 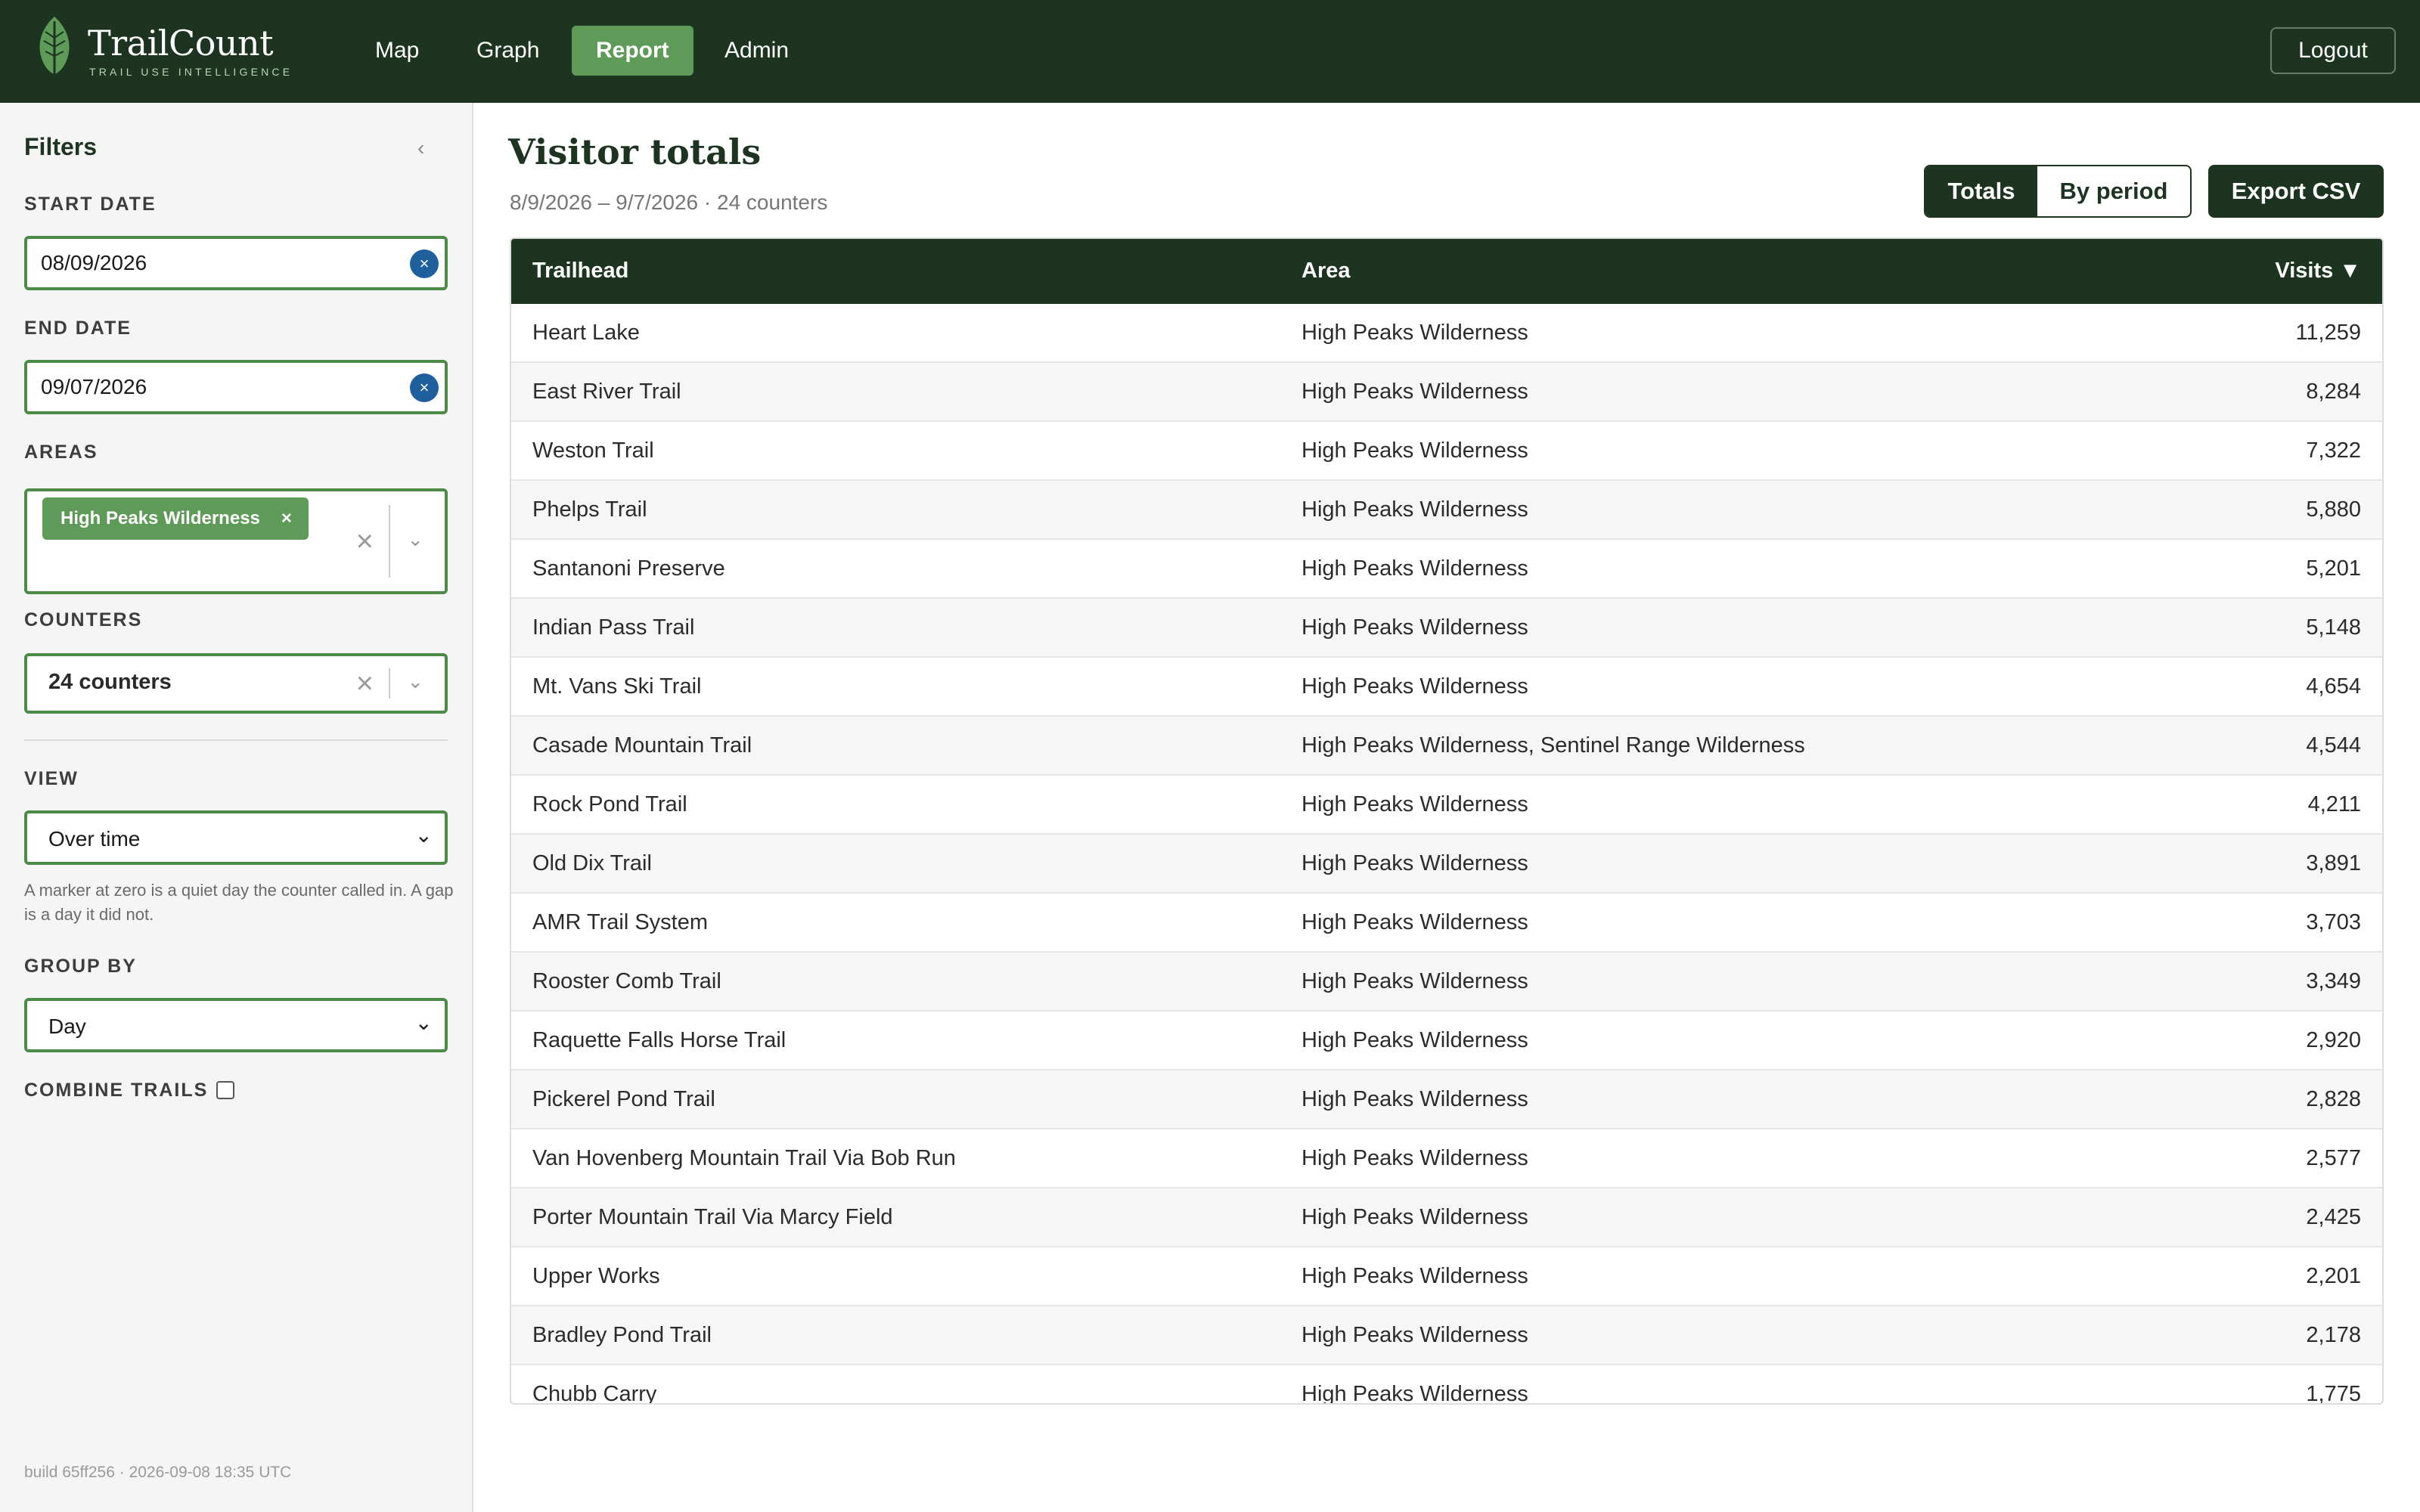 I want to click on table-row: Phelps Trail High Peaks Wilderness 5,880, so click(x=1446, y=510).